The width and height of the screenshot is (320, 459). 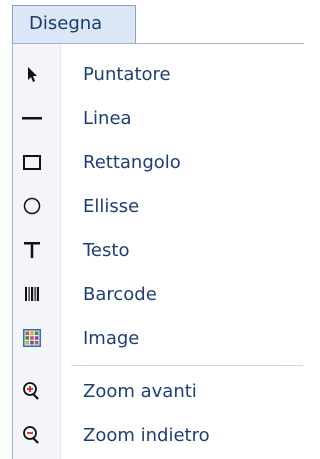 I want to click on barcode-icon, so click(x=32, y=294).